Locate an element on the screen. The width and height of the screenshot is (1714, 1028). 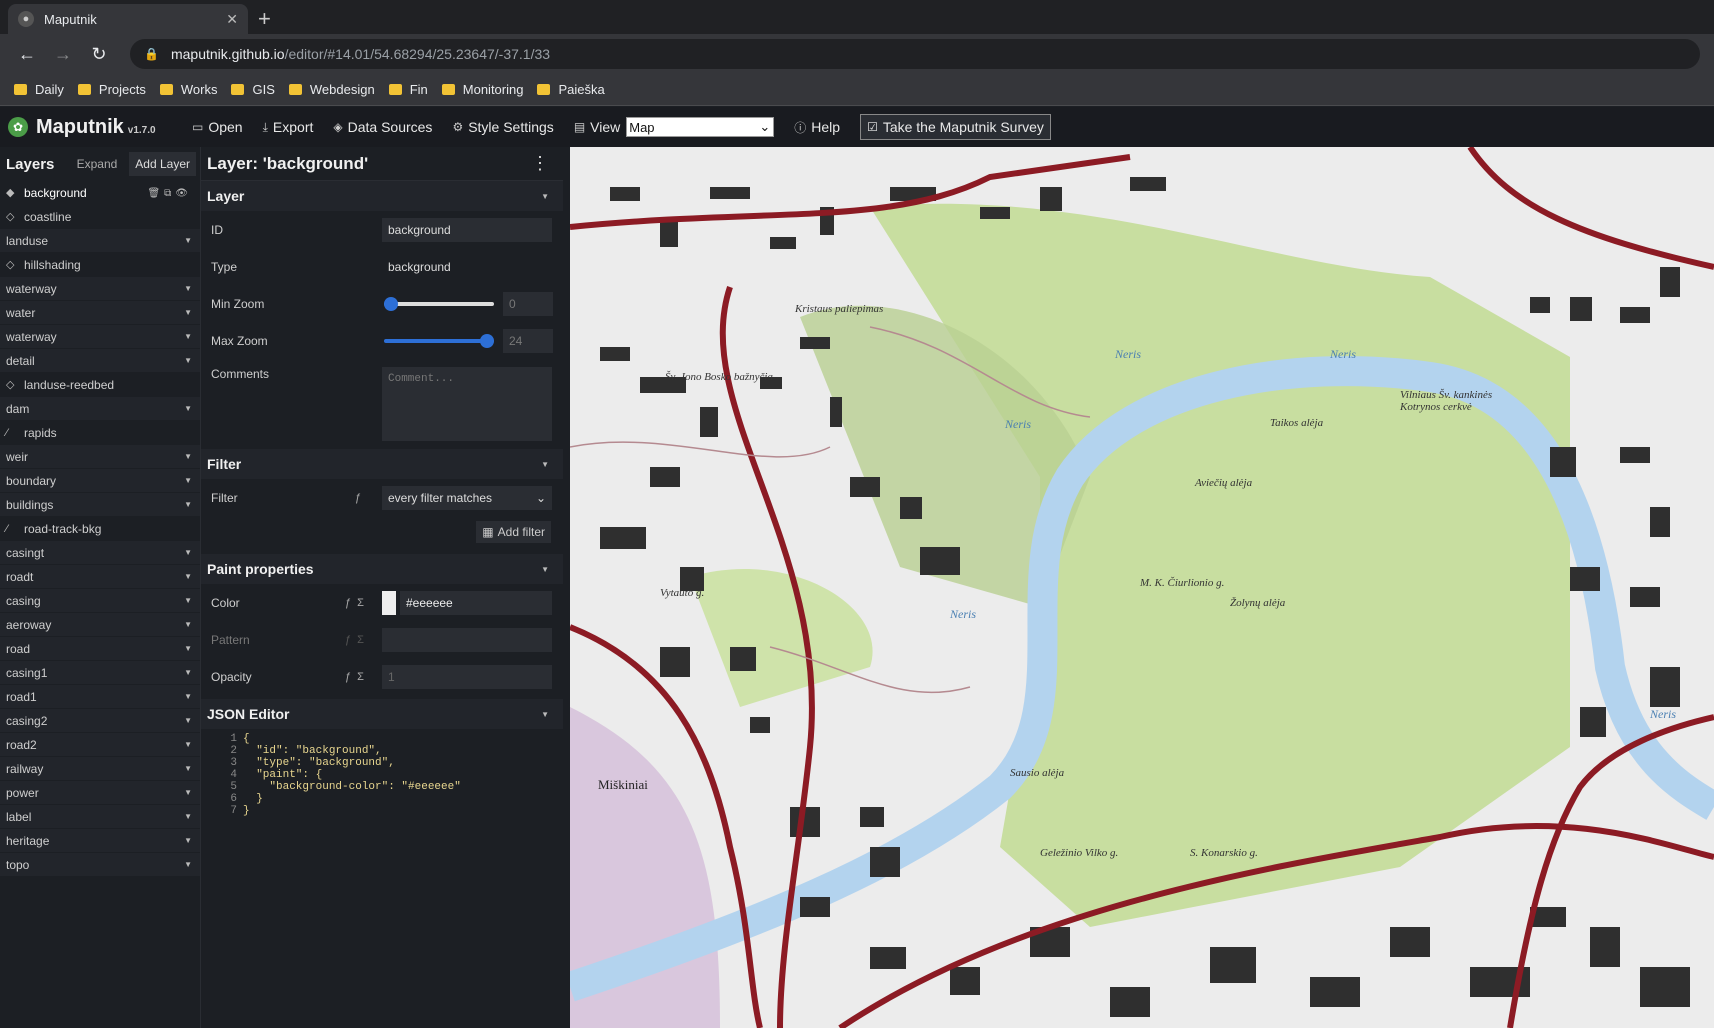
json-line: "paint": { is located at coordinates (283, 775).